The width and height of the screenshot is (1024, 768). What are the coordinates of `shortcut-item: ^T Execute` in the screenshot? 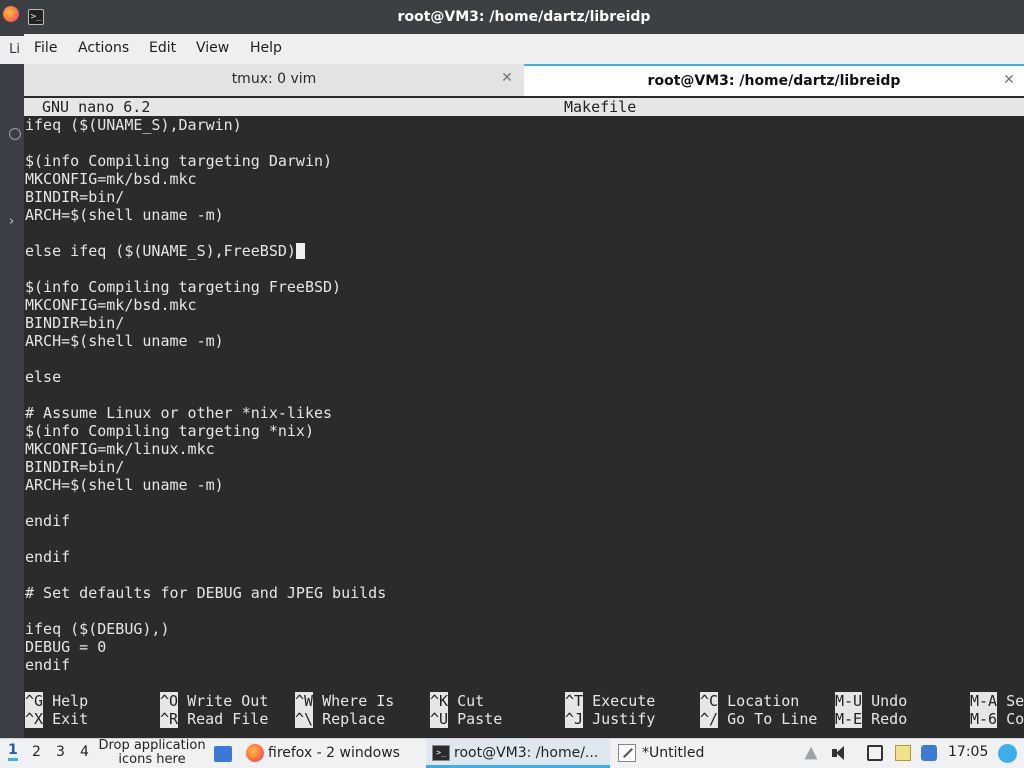 It's located at (610, 701).